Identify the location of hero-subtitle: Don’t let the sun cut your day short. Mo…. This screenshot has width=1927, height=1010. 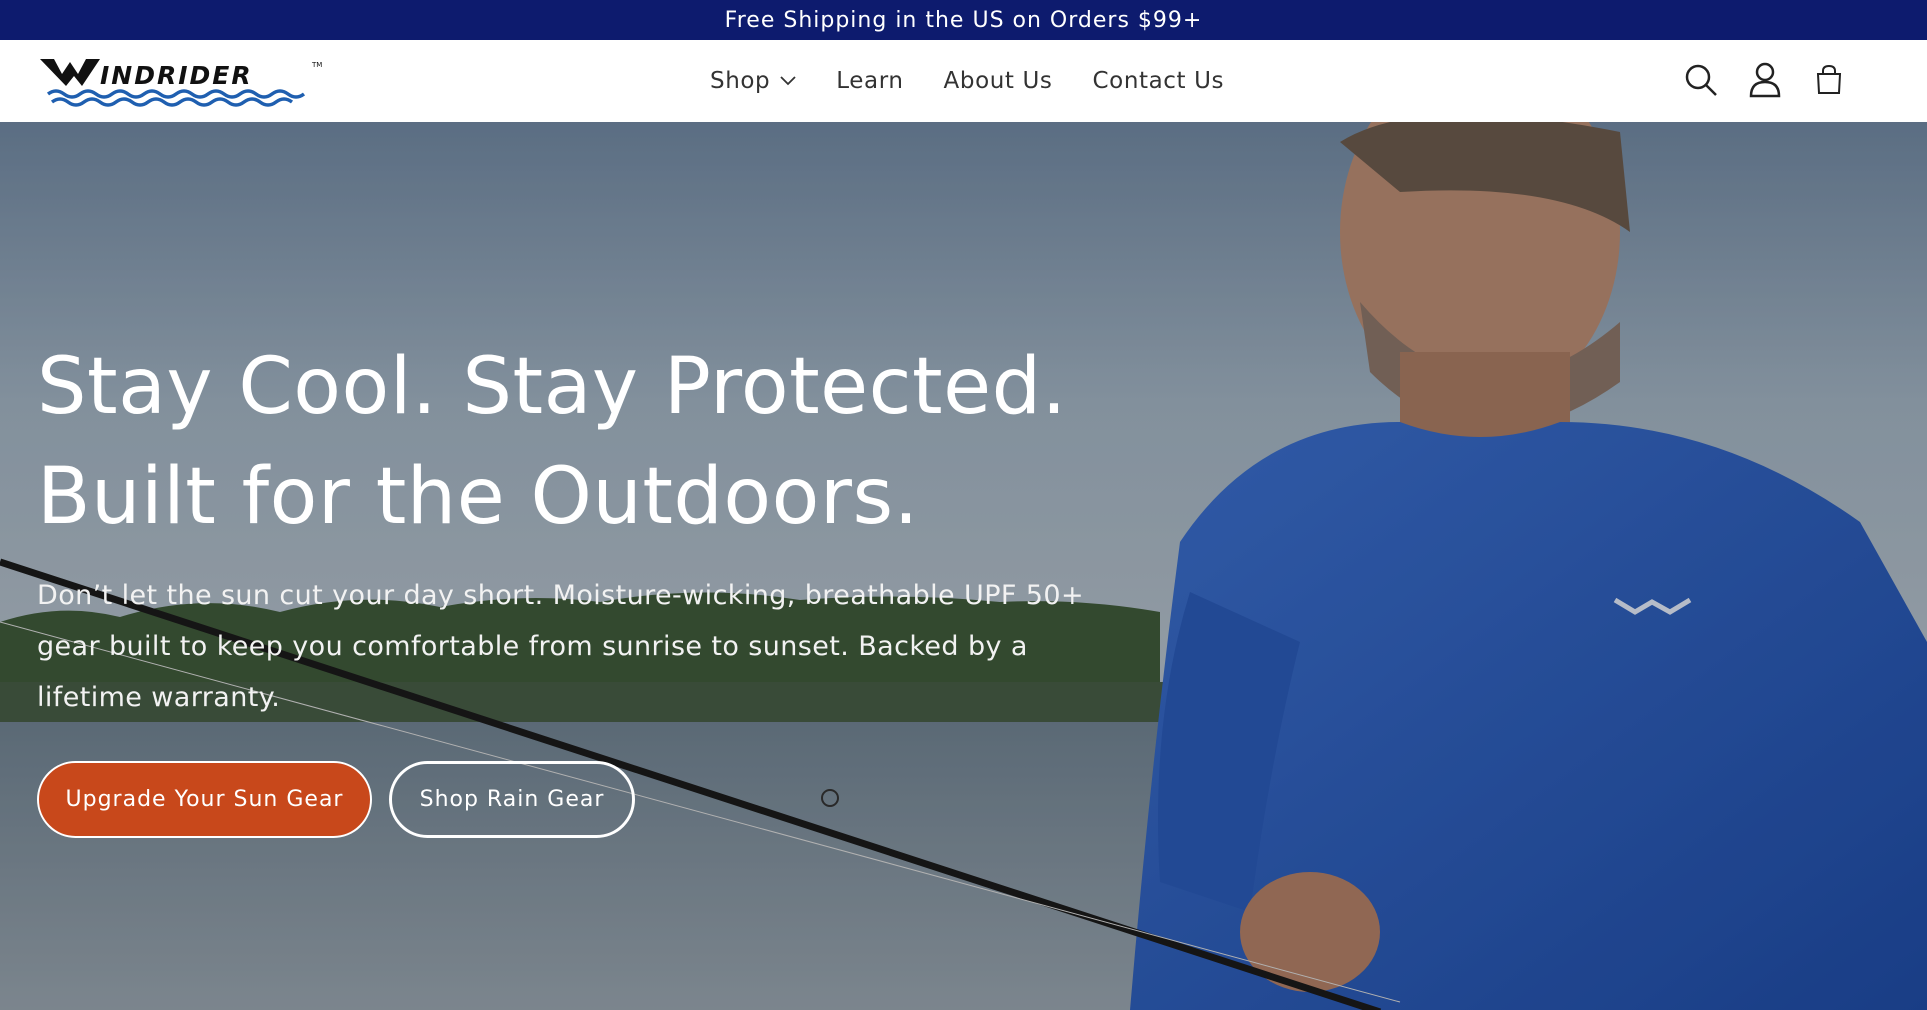
(560, 646).